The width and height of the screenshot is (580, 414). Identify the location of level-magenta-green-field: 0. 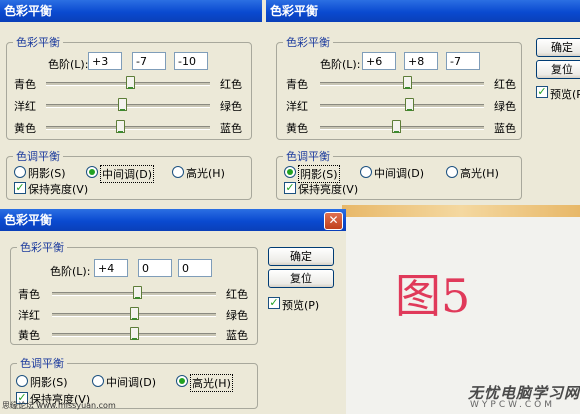
(155, 268).